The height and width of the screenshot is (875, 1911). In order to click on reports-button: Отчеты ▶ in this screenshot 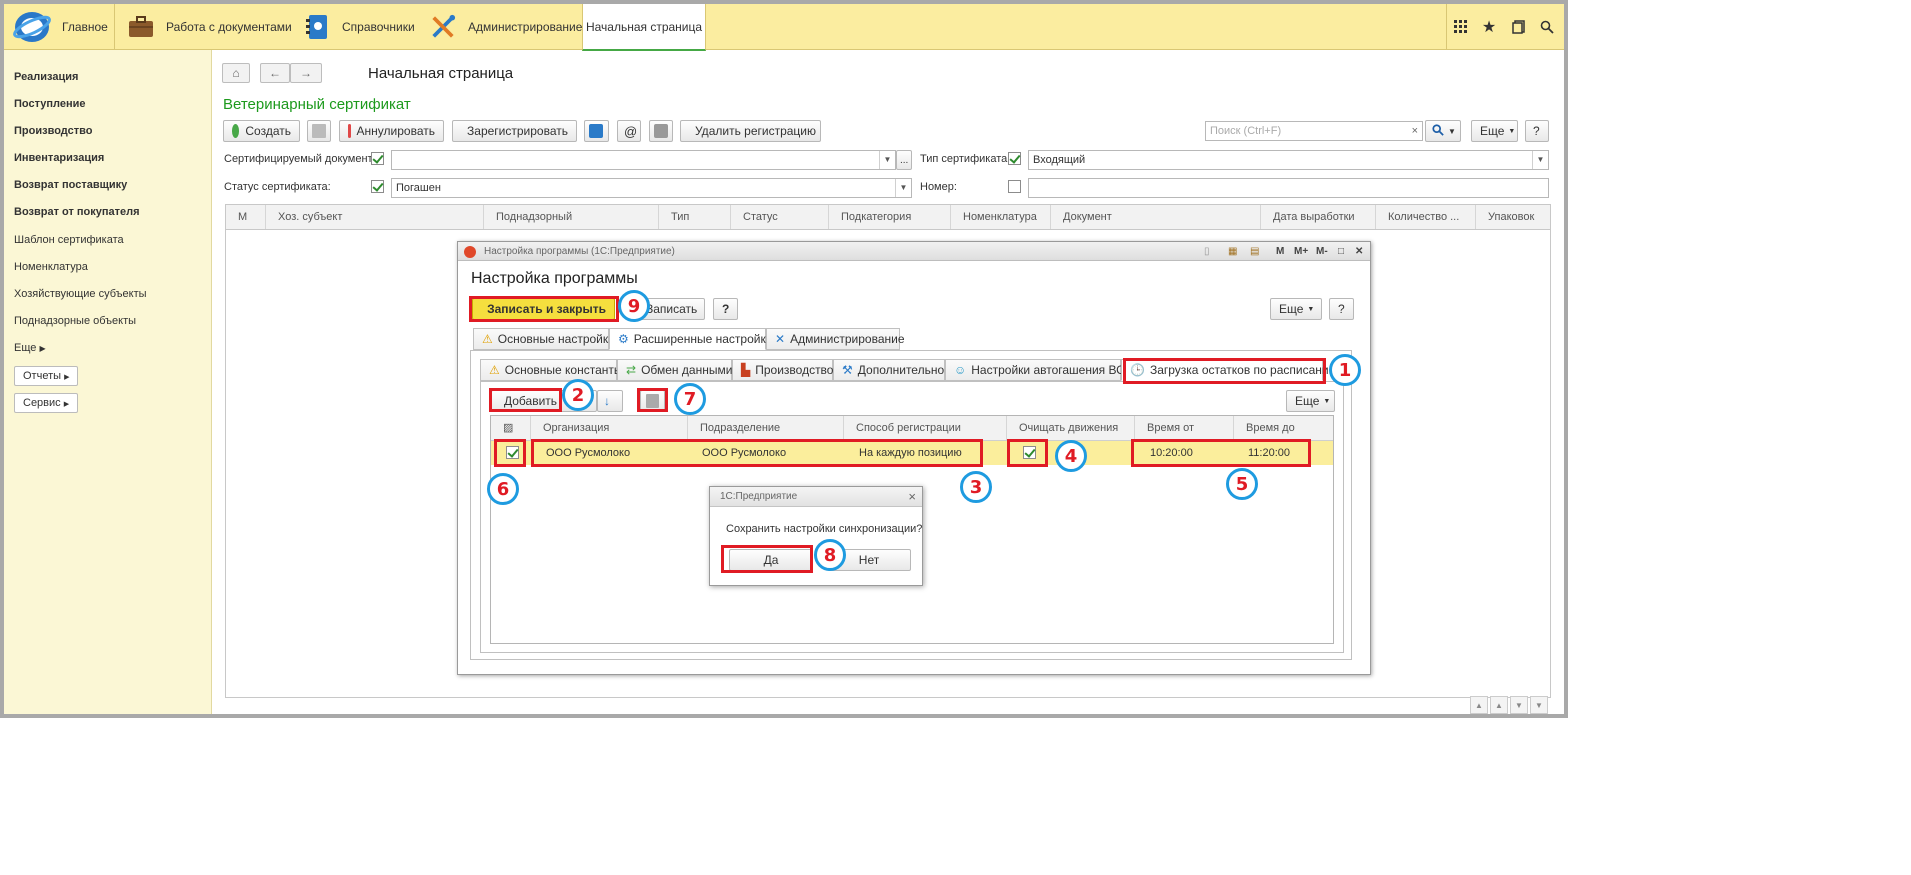, I will do `click(46, 376)`.